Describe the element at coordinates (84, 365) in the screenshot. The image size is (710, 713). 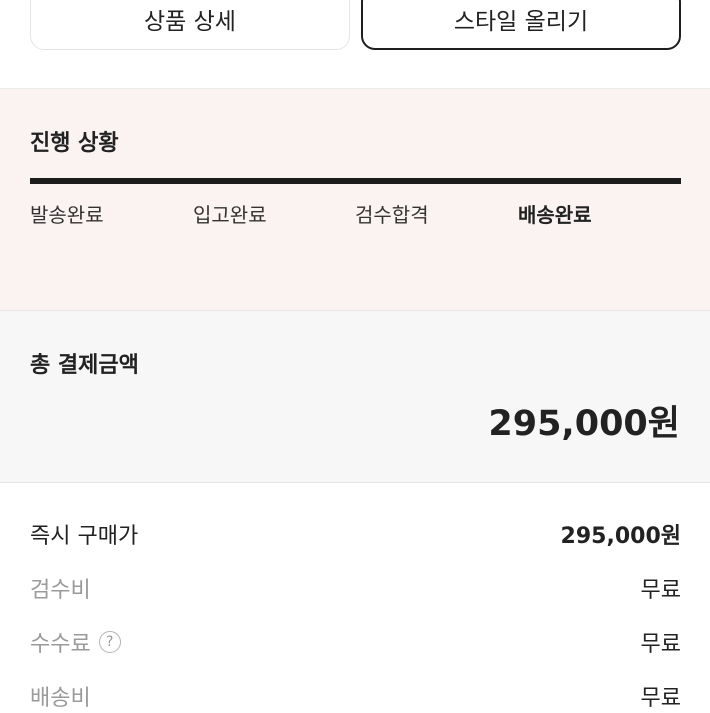
I see `total-payment-label: 총 결제금액` at that location.